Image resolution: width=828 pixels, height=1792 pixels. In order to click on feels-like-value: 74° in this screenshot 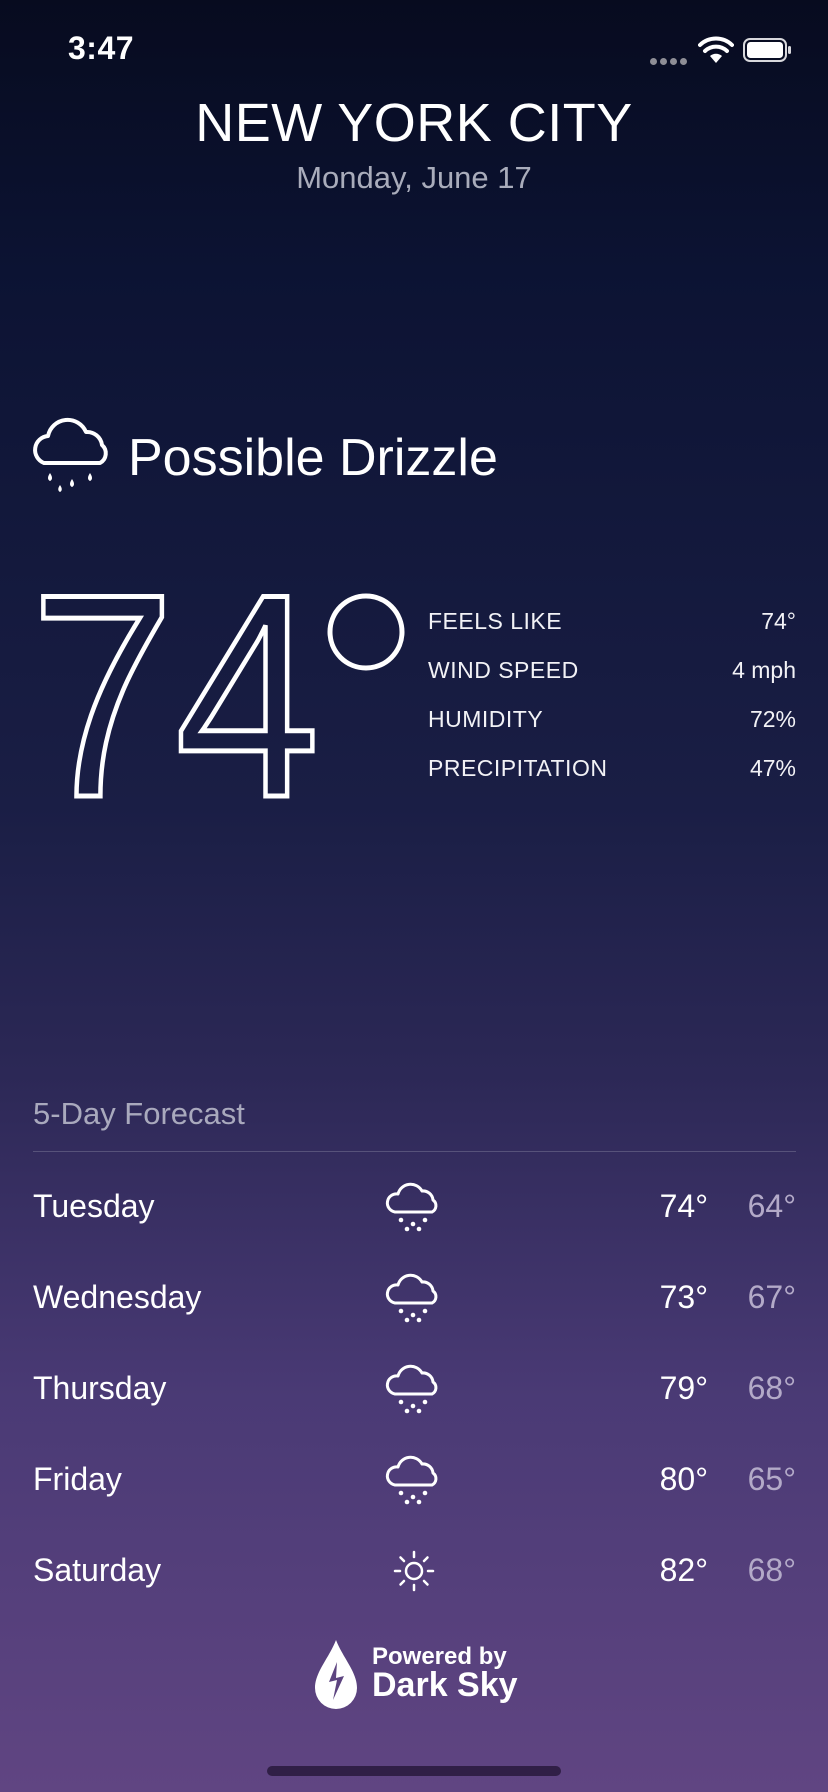, I will do `click(778, 621)`.